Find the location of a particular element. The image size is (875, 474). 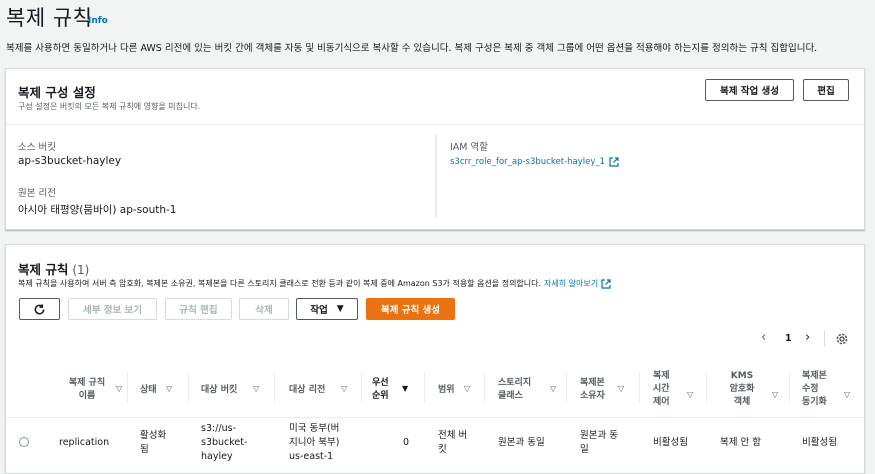

source-region-value: 아시아 태평양(뭄바이) ap-south-1 is located at coordinates (97, 210).